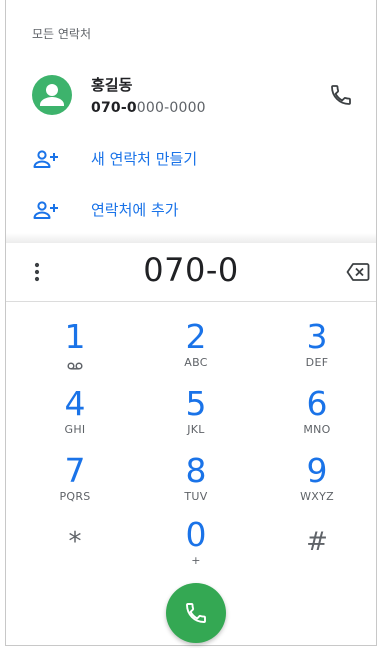 This screenshot has width=380, height=648. What do you see at coordinates (196, 496) in the screenshot?
I see `key-letters: TUV` at bounding box center [196, 496].